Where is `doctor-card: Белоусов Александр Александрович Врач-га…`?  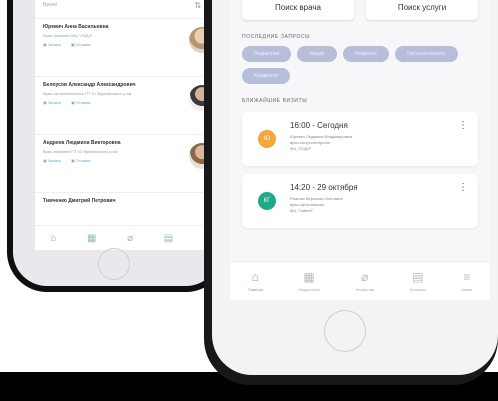
doctor-card: Белоусов Александр Александрович Врач-га… is located at coordinates (130, 105).